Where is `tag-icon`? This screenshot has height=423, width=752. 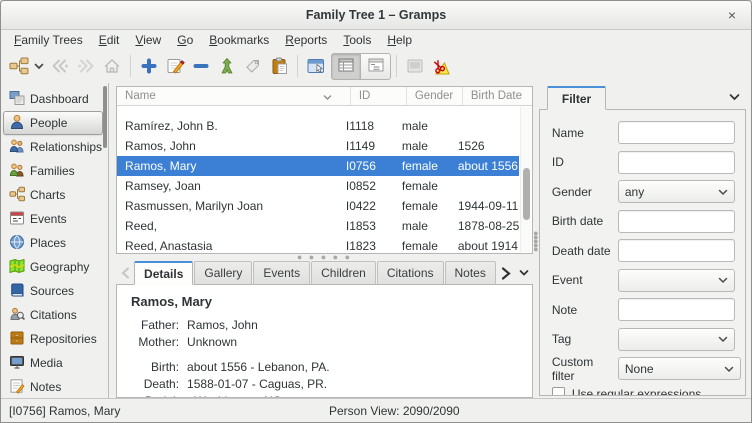 tag-icon is located at coordinates (253, 66).